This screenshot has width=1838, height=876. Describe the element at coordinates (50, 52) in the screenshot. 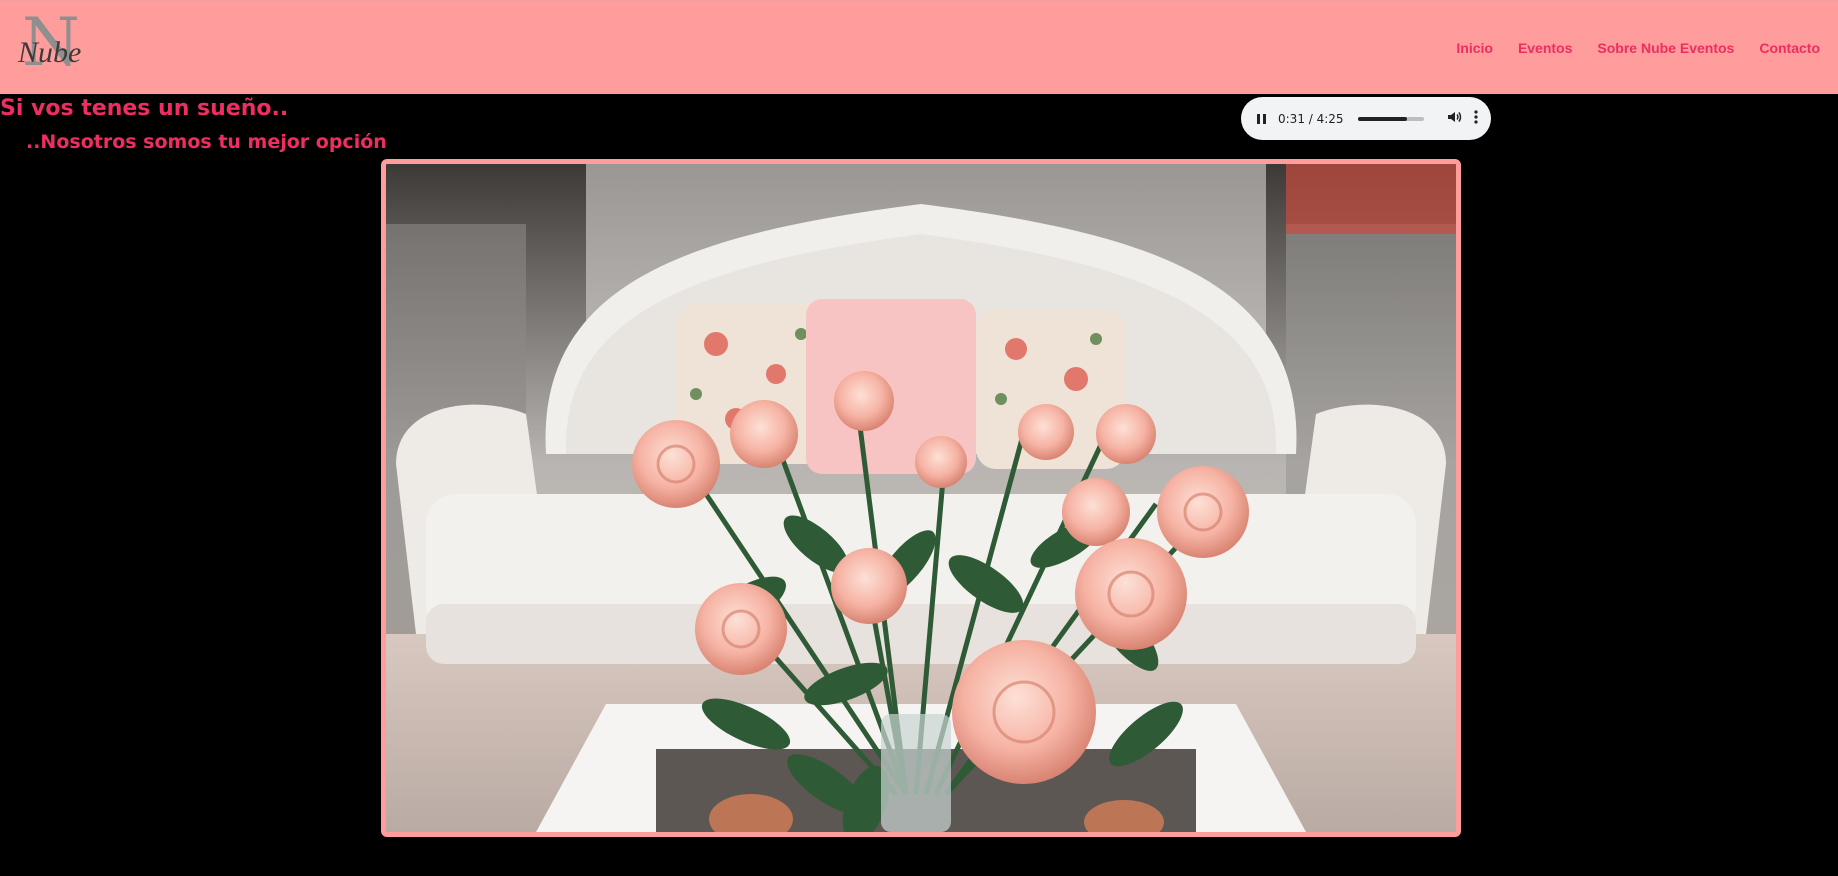

I see `logo-script: Nube` at that location.